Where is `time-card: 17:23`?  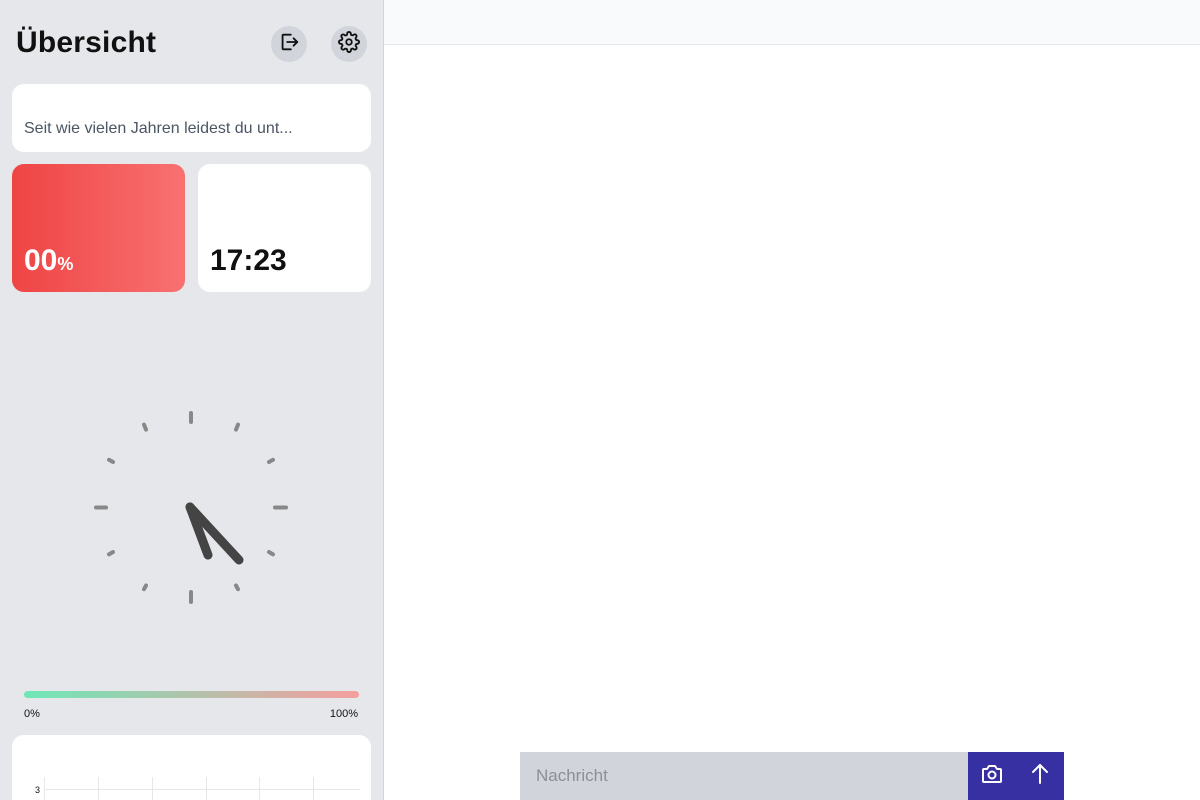
time-card: 17:23 is located at coordinates (284, 228).